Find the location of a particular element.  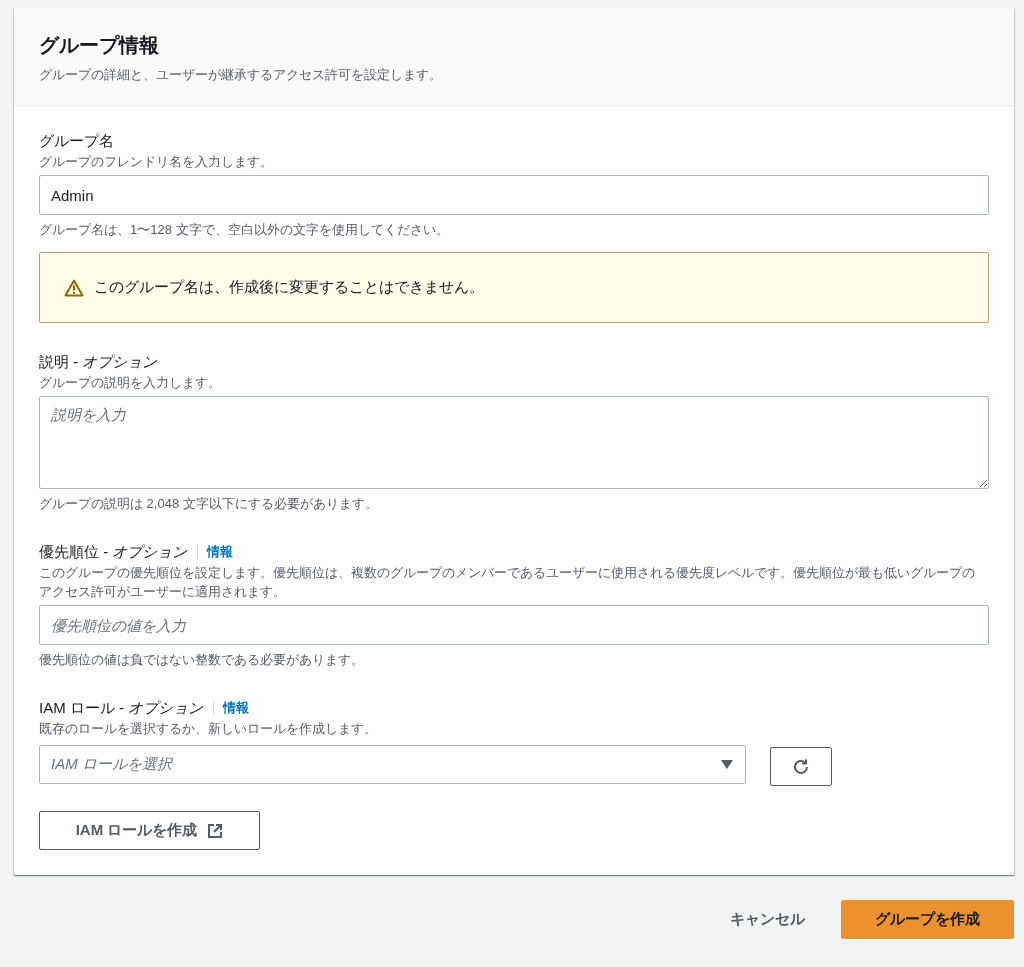

alert-message: このグループ名は、作成後に変更することはできません。 is located at coordinates (289, 287).